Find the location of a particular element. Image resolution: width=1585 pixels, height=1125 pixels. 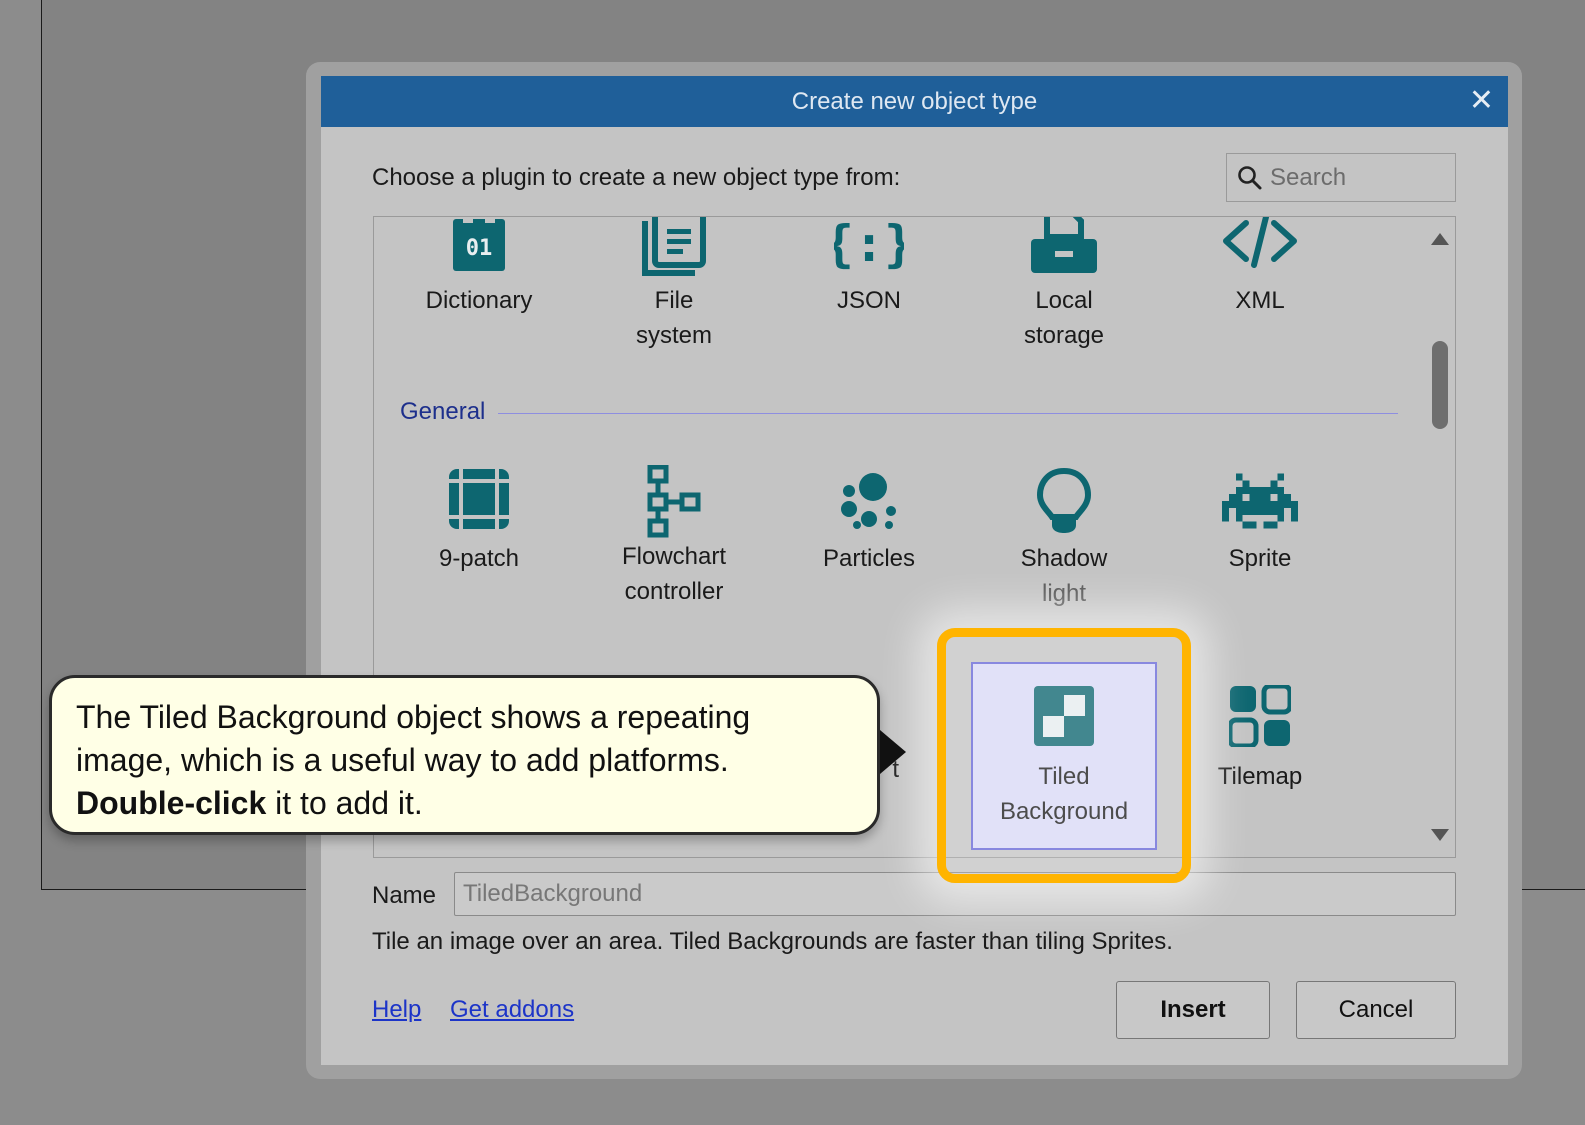

search-box is located at coordinates (1341, 177).